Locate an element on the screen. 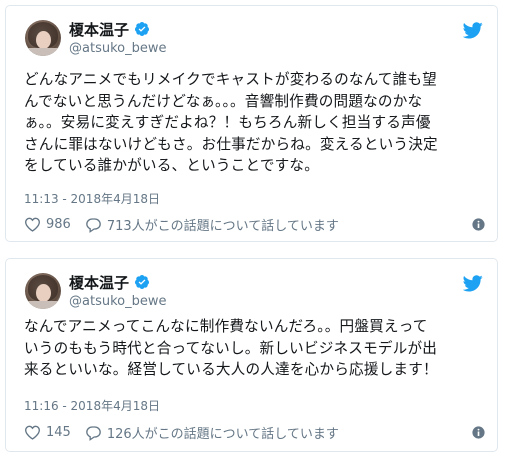 Image resolution: width=515 pixels, height=457 pixels. tweet-timestamp: 11:16 - 2018年4月18日 is located at coordinates (92, 405).